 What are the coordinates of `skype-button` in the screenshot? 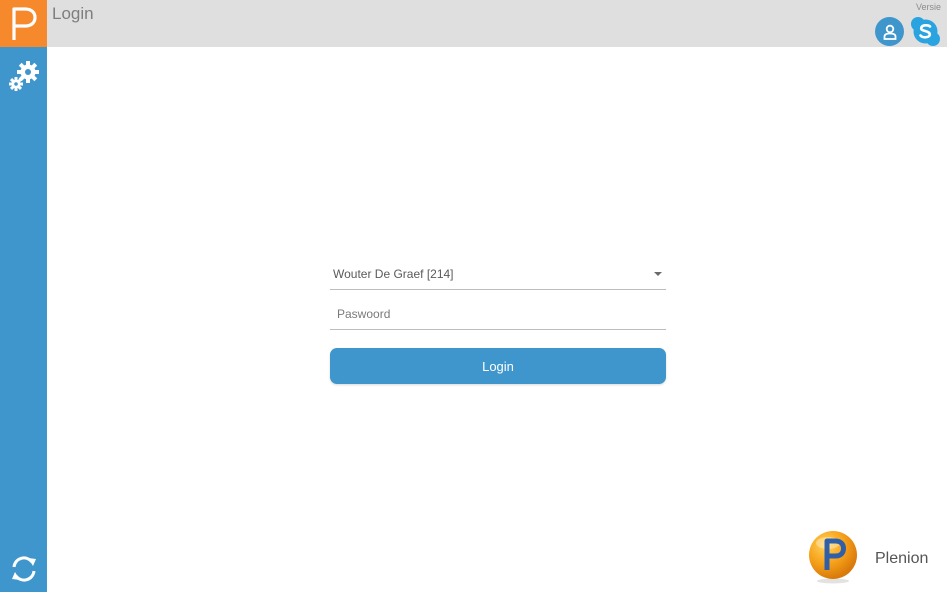 It's located at (925, 31).